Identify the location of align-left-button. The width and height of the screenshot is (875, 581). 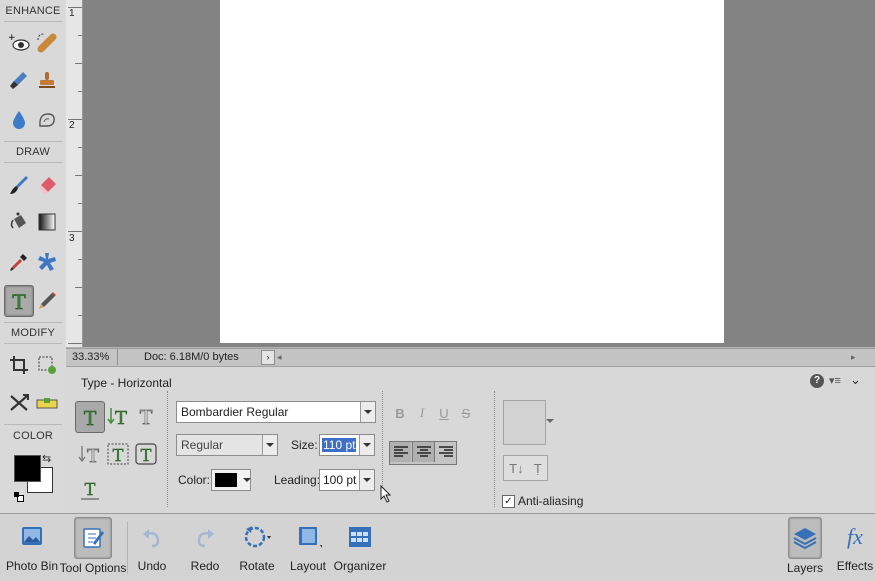
(400, 452).